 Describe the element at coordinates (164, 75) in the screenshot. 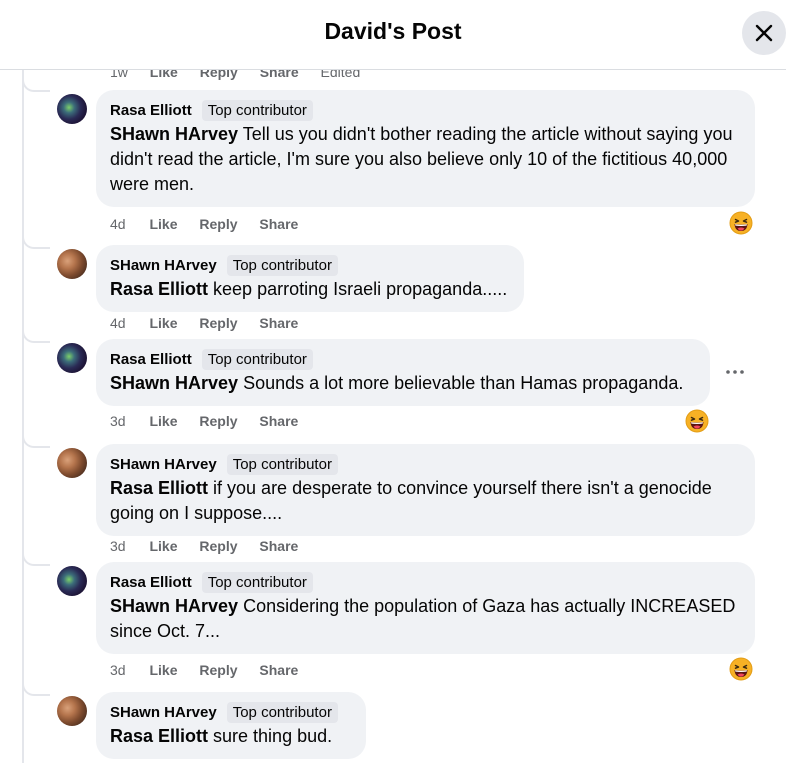

I see `previous-like-button: Like` at that location.